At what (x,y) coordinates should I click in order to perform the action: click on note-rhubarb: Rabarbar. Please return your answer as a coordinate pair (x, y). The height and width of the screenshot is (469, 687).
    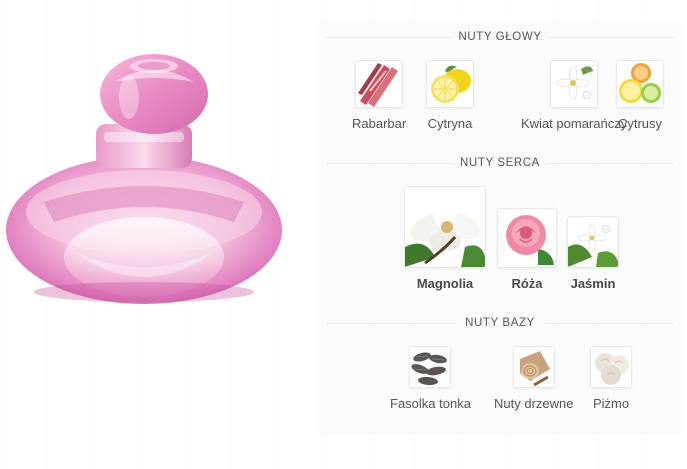
    Looking at the image, I should click on (379, 95).